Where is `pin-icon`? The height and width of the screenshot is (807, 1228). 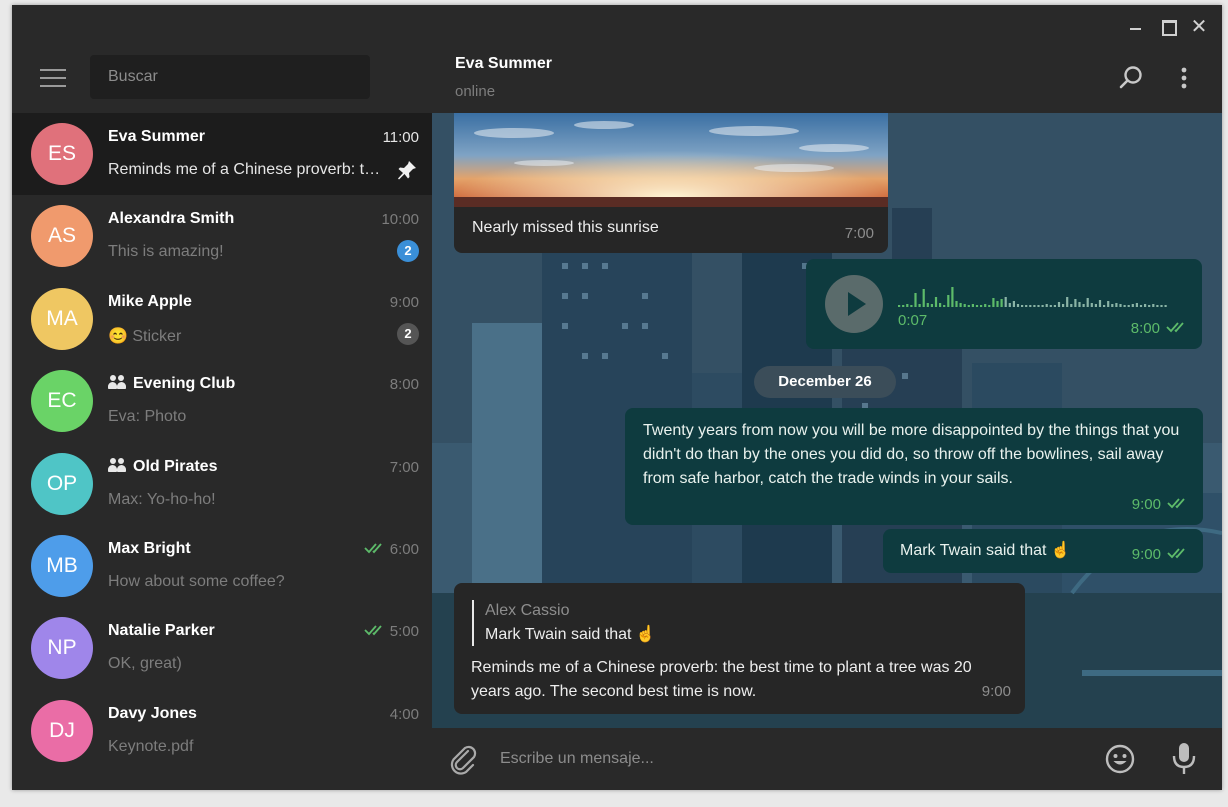
pin-icon is located at coordinates (407, 170).